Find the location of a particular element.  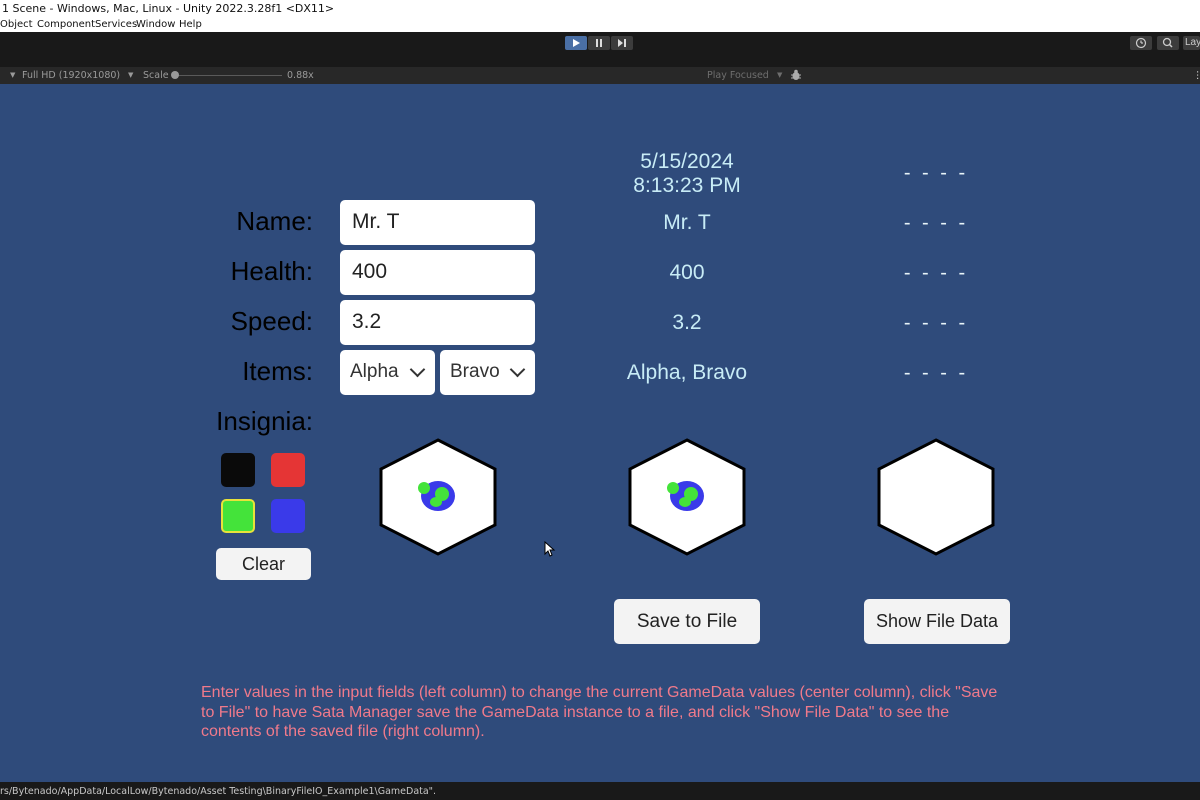

play-controls is located at coordinates (599, 43).